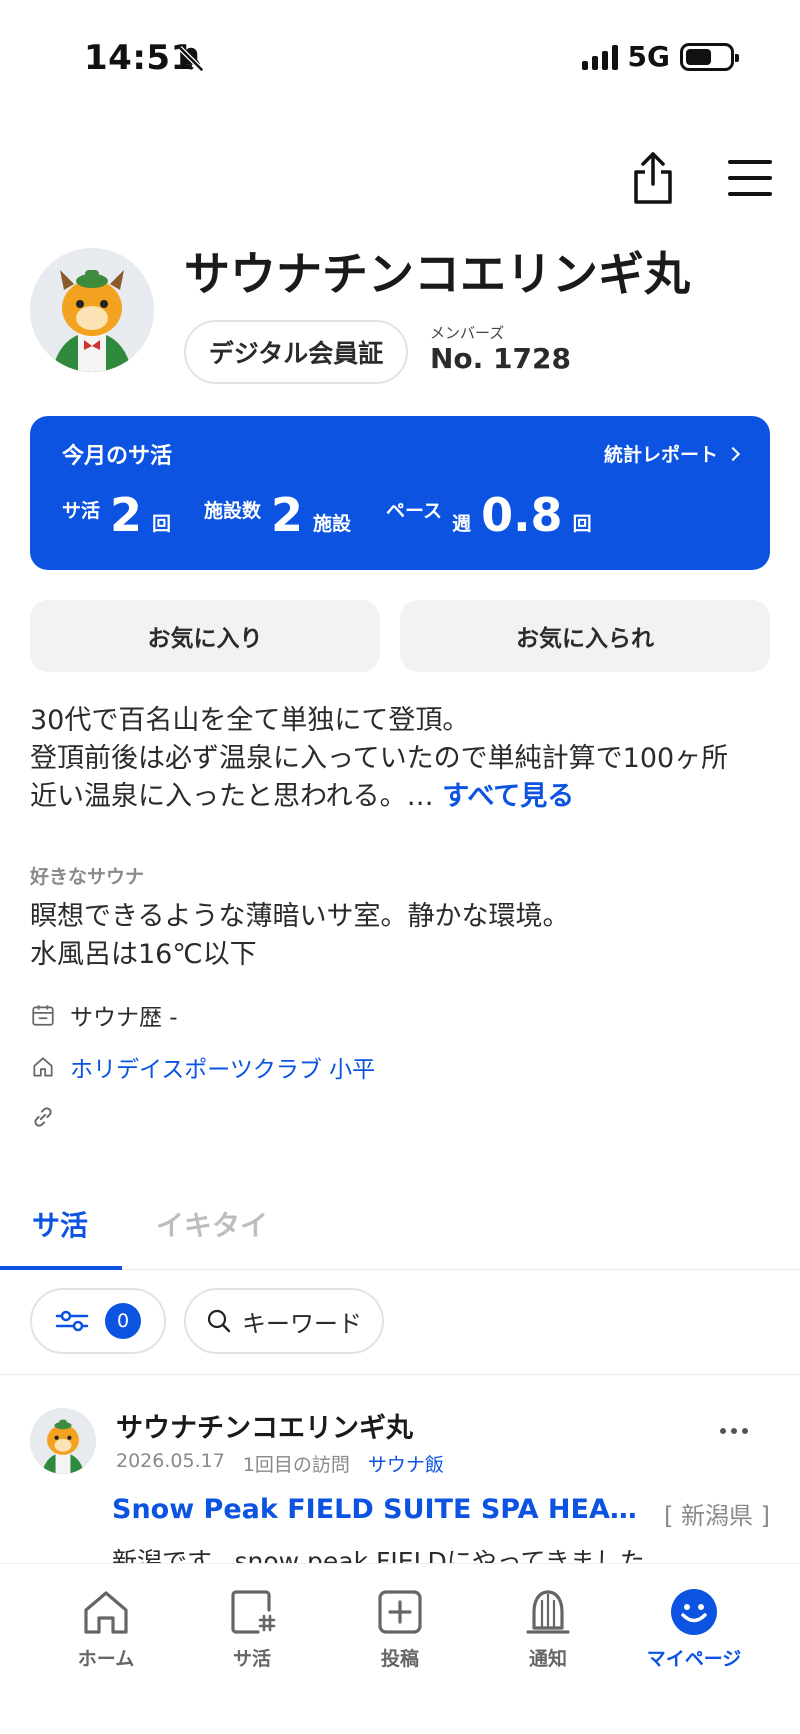  I want to click on stat-facilities: 施設数 2 施設, so click(277, 515).